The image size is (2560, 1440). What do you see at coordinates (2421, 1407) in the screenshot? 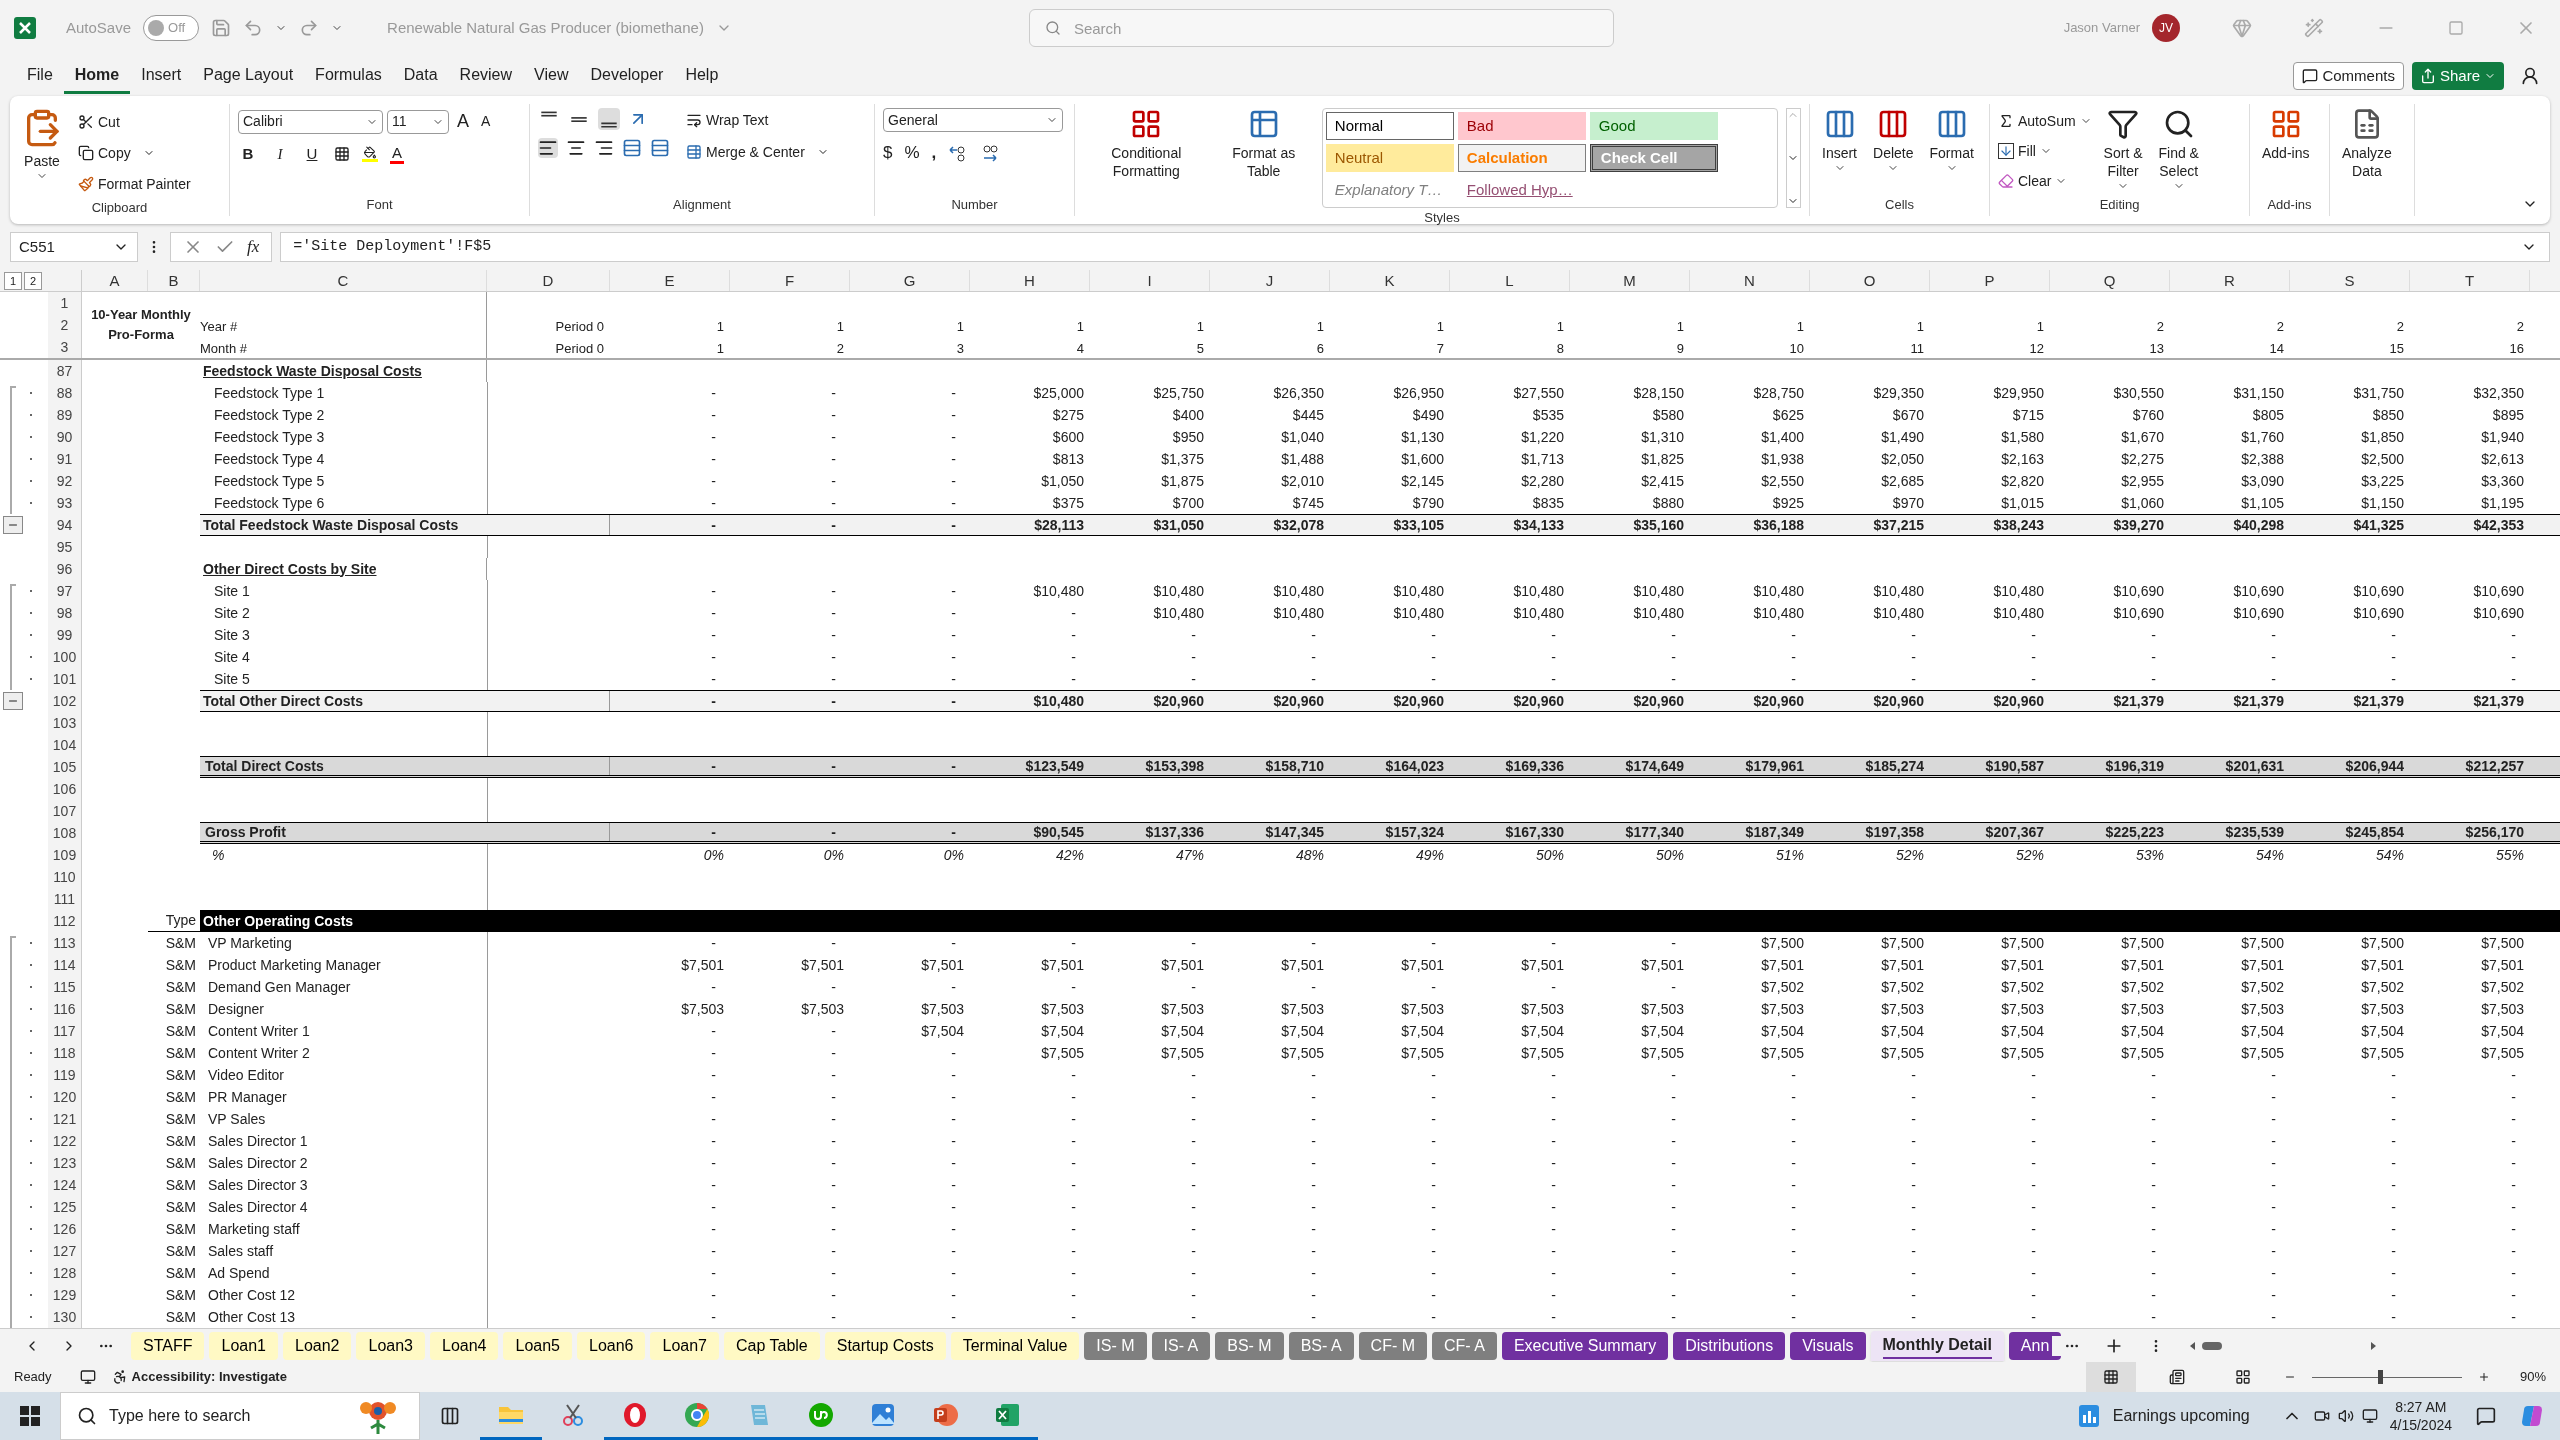
I see `clock-time: 8:27 AM` at bounding box center [2421, 1407].